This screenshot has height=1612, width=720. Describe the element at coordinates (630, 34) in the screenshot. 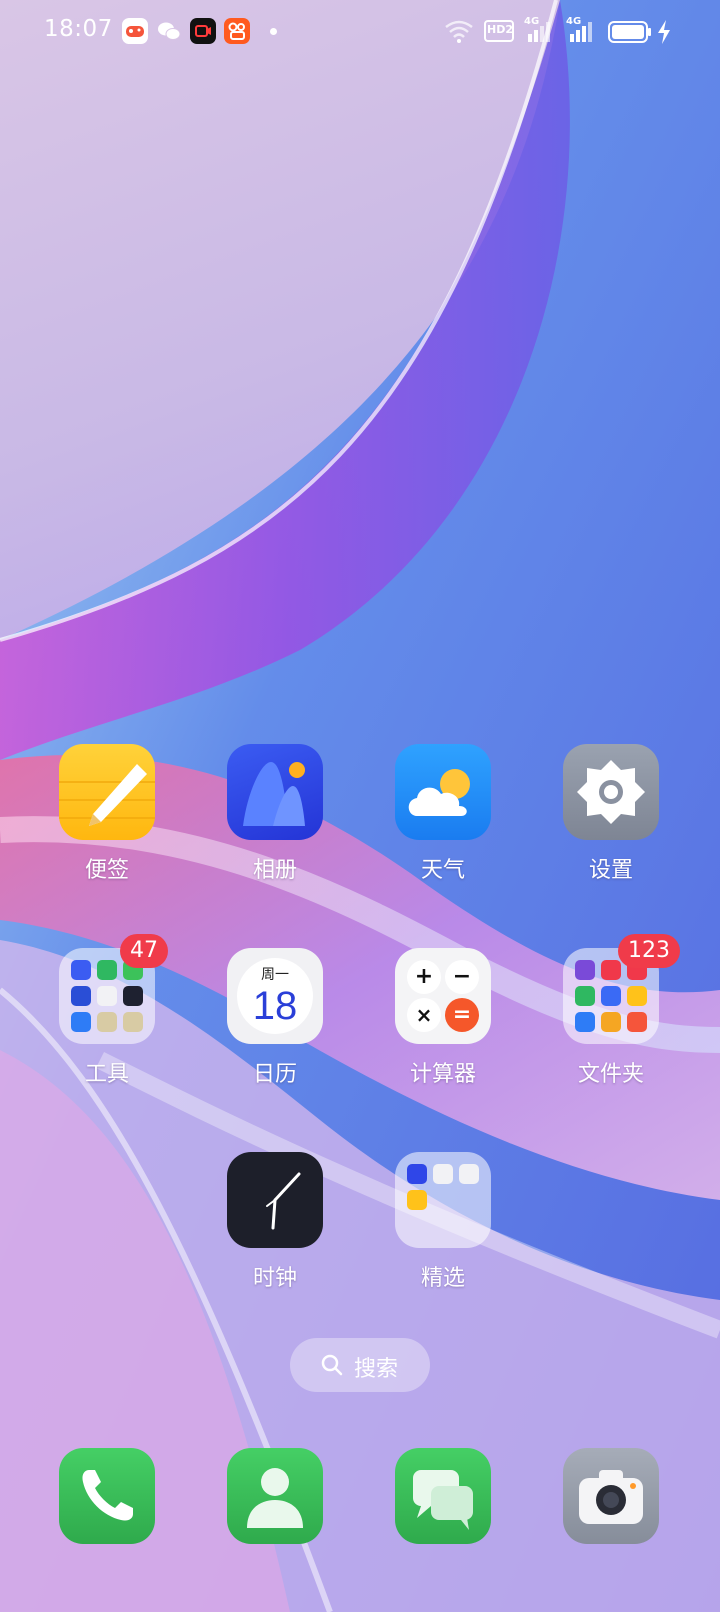

I see `battery-icon` at that location.